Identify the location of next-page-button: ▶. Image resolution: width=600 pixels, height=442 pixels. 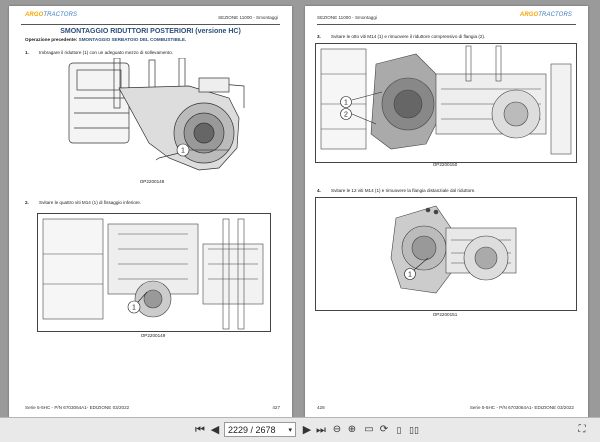
(307, 430).